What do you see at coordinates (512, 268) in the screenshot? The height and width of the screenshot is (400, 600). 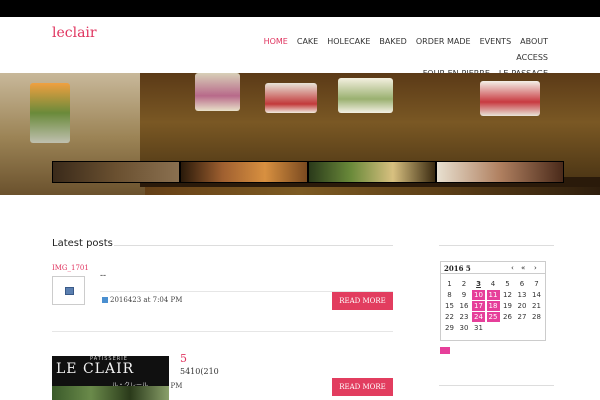 I see `calendar-prev-button: ‹` at bounding box center [512, 268].